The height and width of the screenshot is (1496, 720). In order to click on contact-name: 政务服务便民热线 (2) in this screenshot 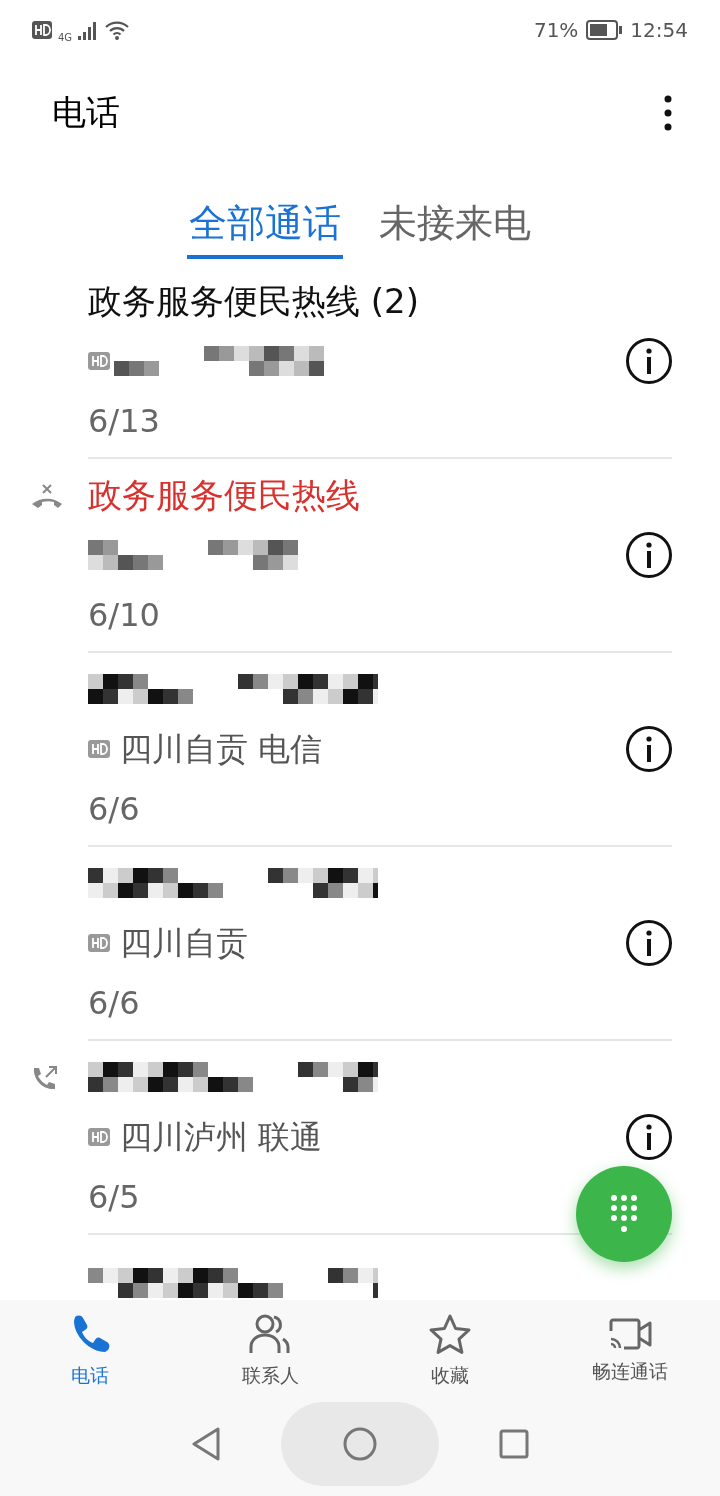, I will do `click(253, 301)`.